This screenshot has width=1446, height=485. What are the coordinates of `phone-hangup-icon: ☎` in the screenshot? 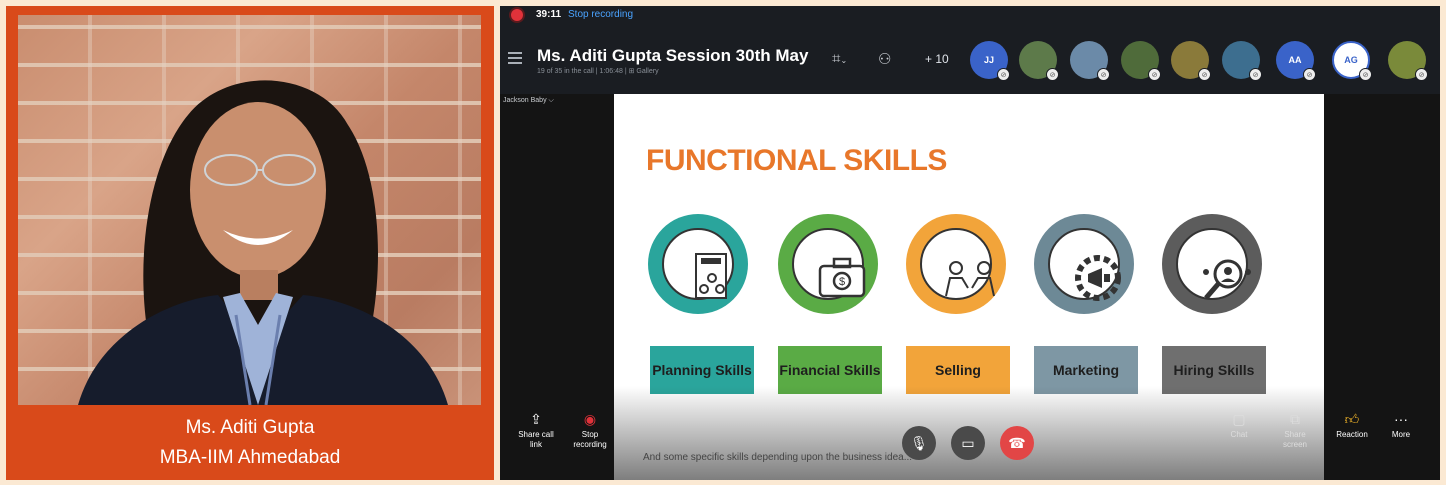 It's located at (1017, 442).